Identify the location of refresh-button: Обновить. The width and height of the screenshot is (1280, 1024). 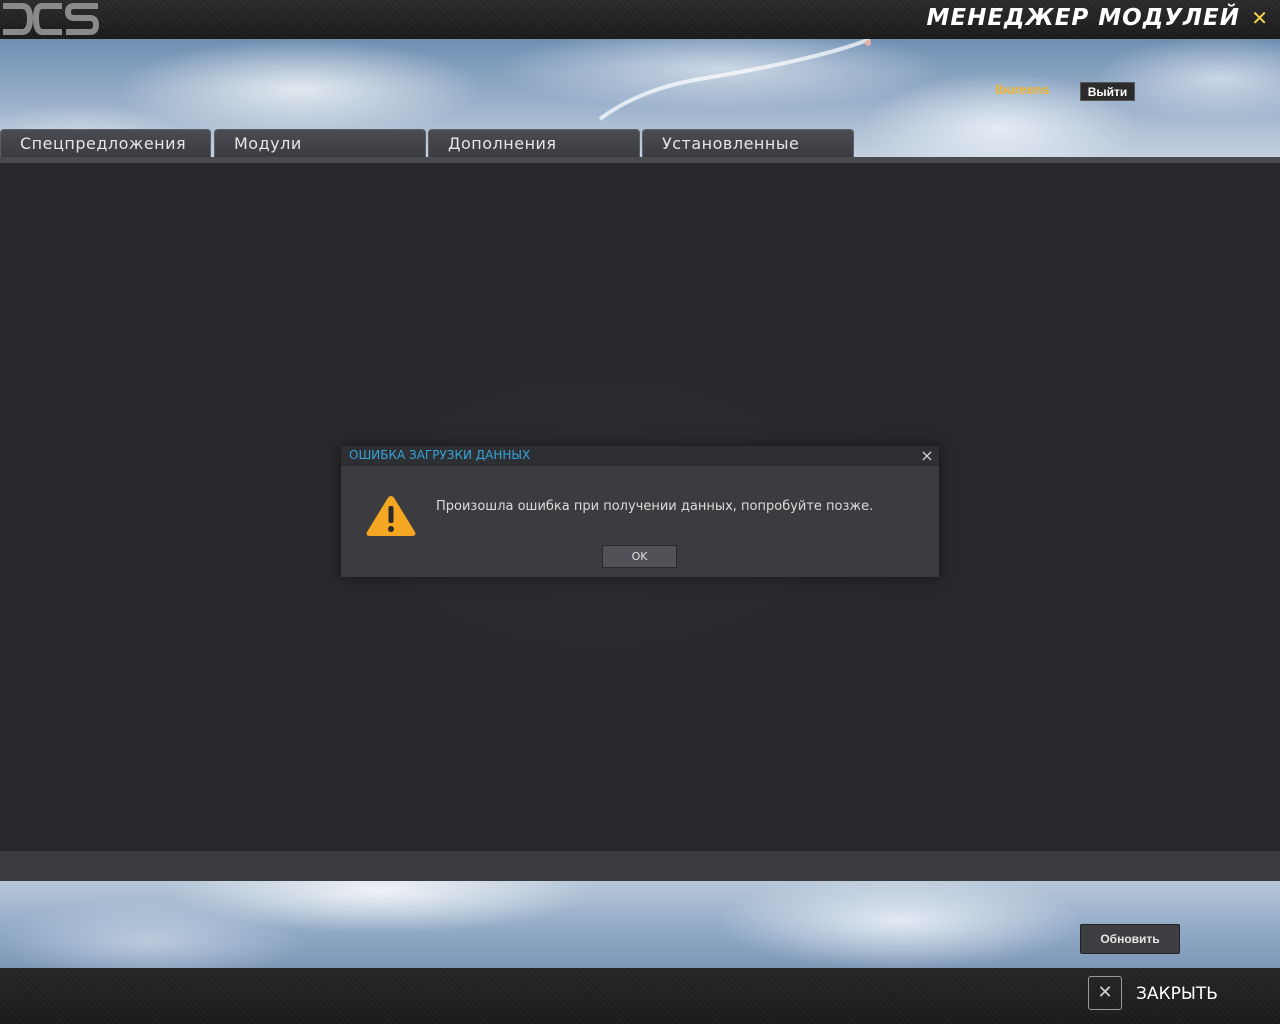
(1130, 939).